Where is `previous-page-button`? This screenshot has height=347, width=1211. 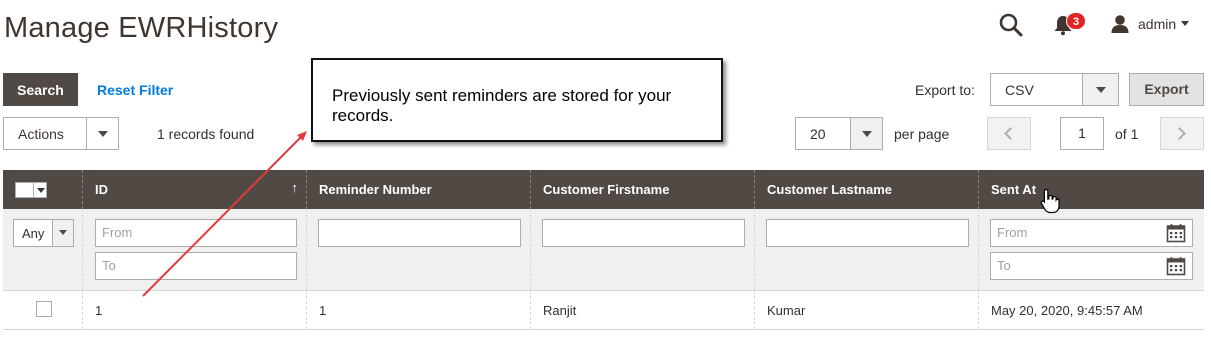 previous-page-button is located at coordinates (1009, 133).